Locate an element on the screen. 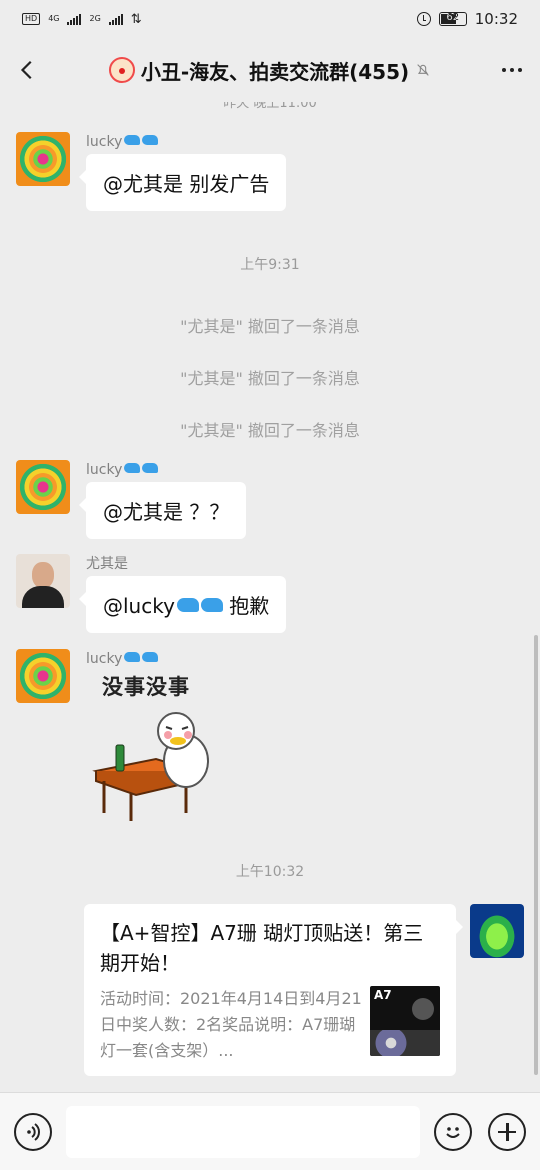  network-4g-label: 4G is located at coordinates (54, 18).